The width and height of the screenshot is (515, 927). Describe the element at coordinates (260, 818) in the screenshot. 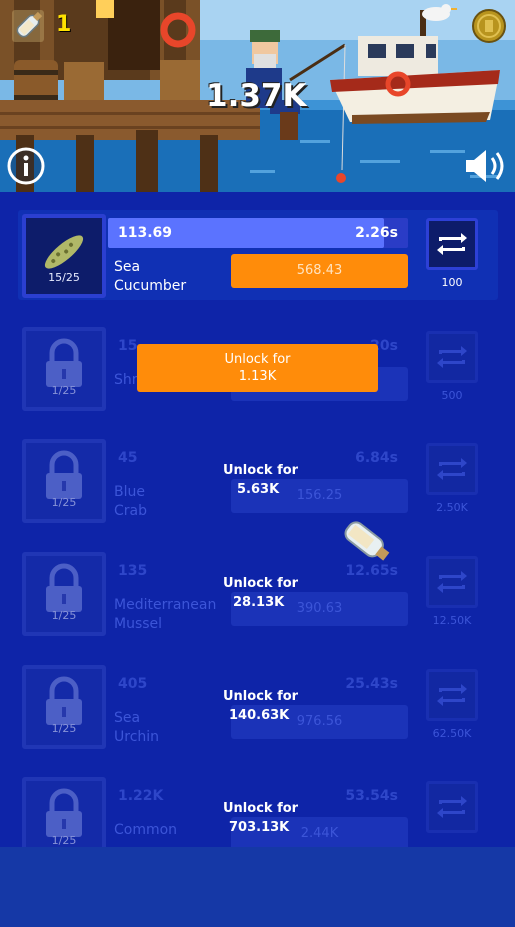

I see `unlock-price-label: Unlock for 703.13K` at that location.